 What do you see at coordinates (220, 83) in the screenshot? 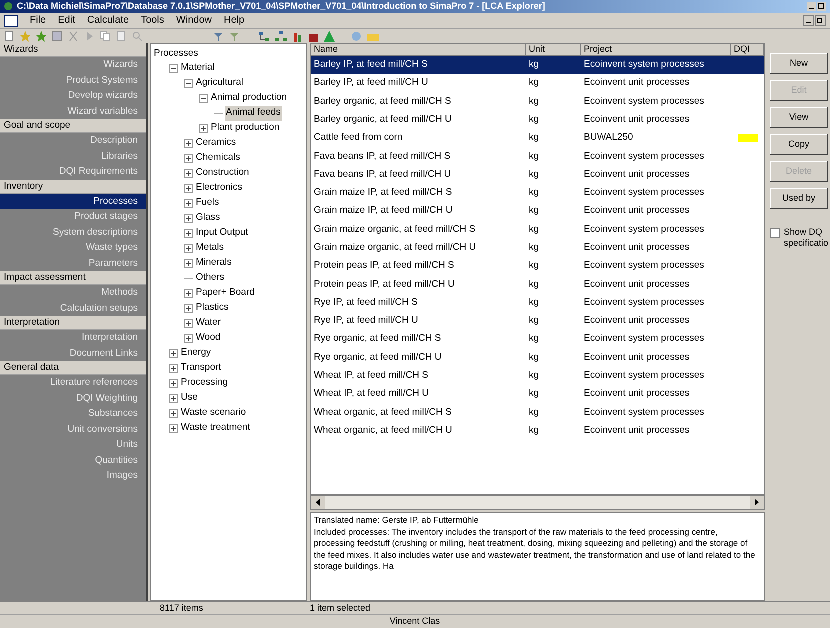
I see `tree-item: Agricultural` at bounding box center [220, 83].